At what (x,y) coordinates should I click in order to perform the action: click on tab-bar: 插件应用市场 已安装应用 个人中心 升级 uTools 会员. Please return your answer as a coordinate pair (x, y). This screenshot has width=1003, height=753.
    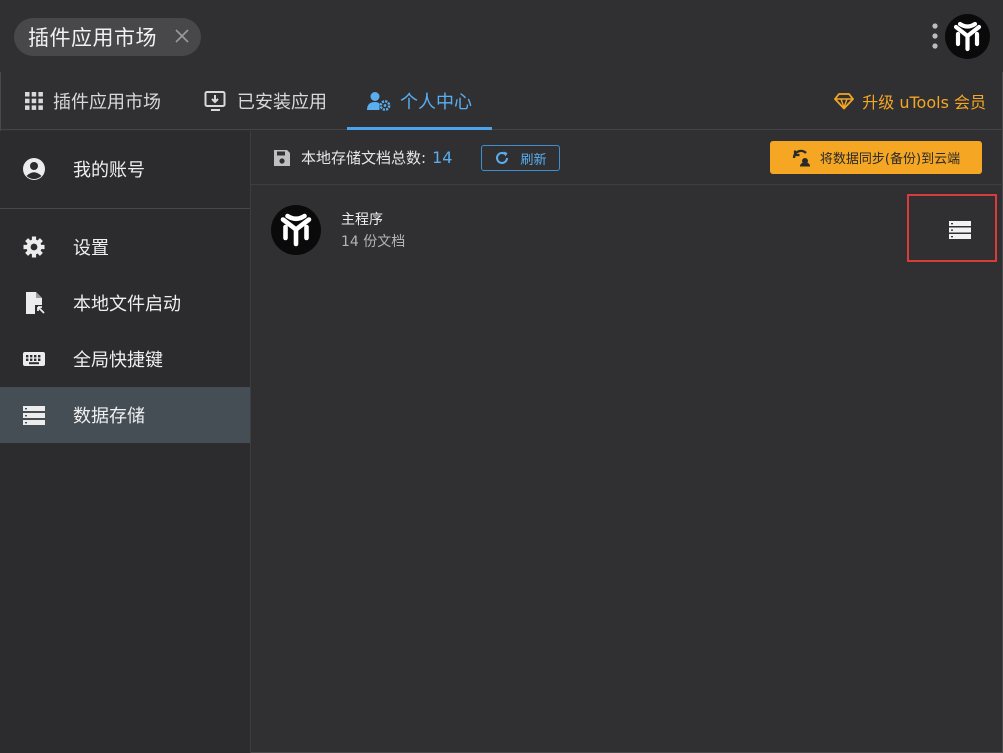
    Looking at the image, I should click on (501, 101).